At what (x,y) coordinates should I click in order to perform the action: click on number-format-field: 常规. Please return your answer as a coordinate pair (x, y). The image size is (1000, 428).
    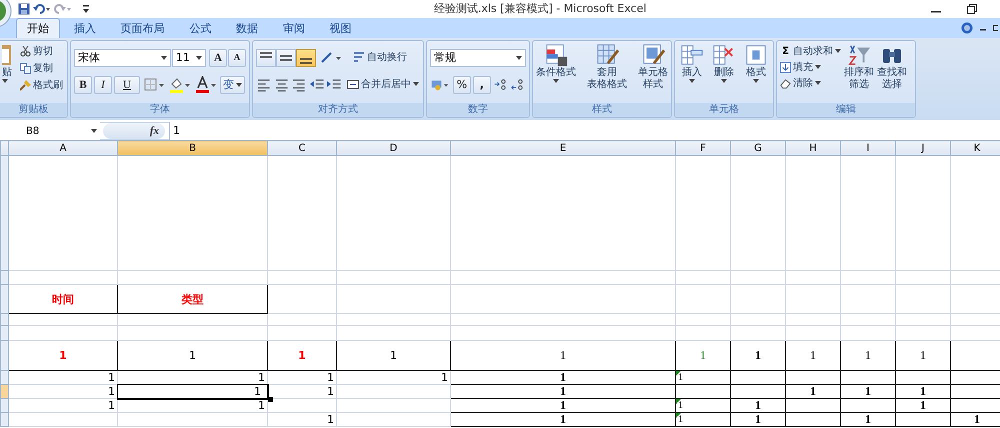
    Looking at the image, I should click on (478, 58).